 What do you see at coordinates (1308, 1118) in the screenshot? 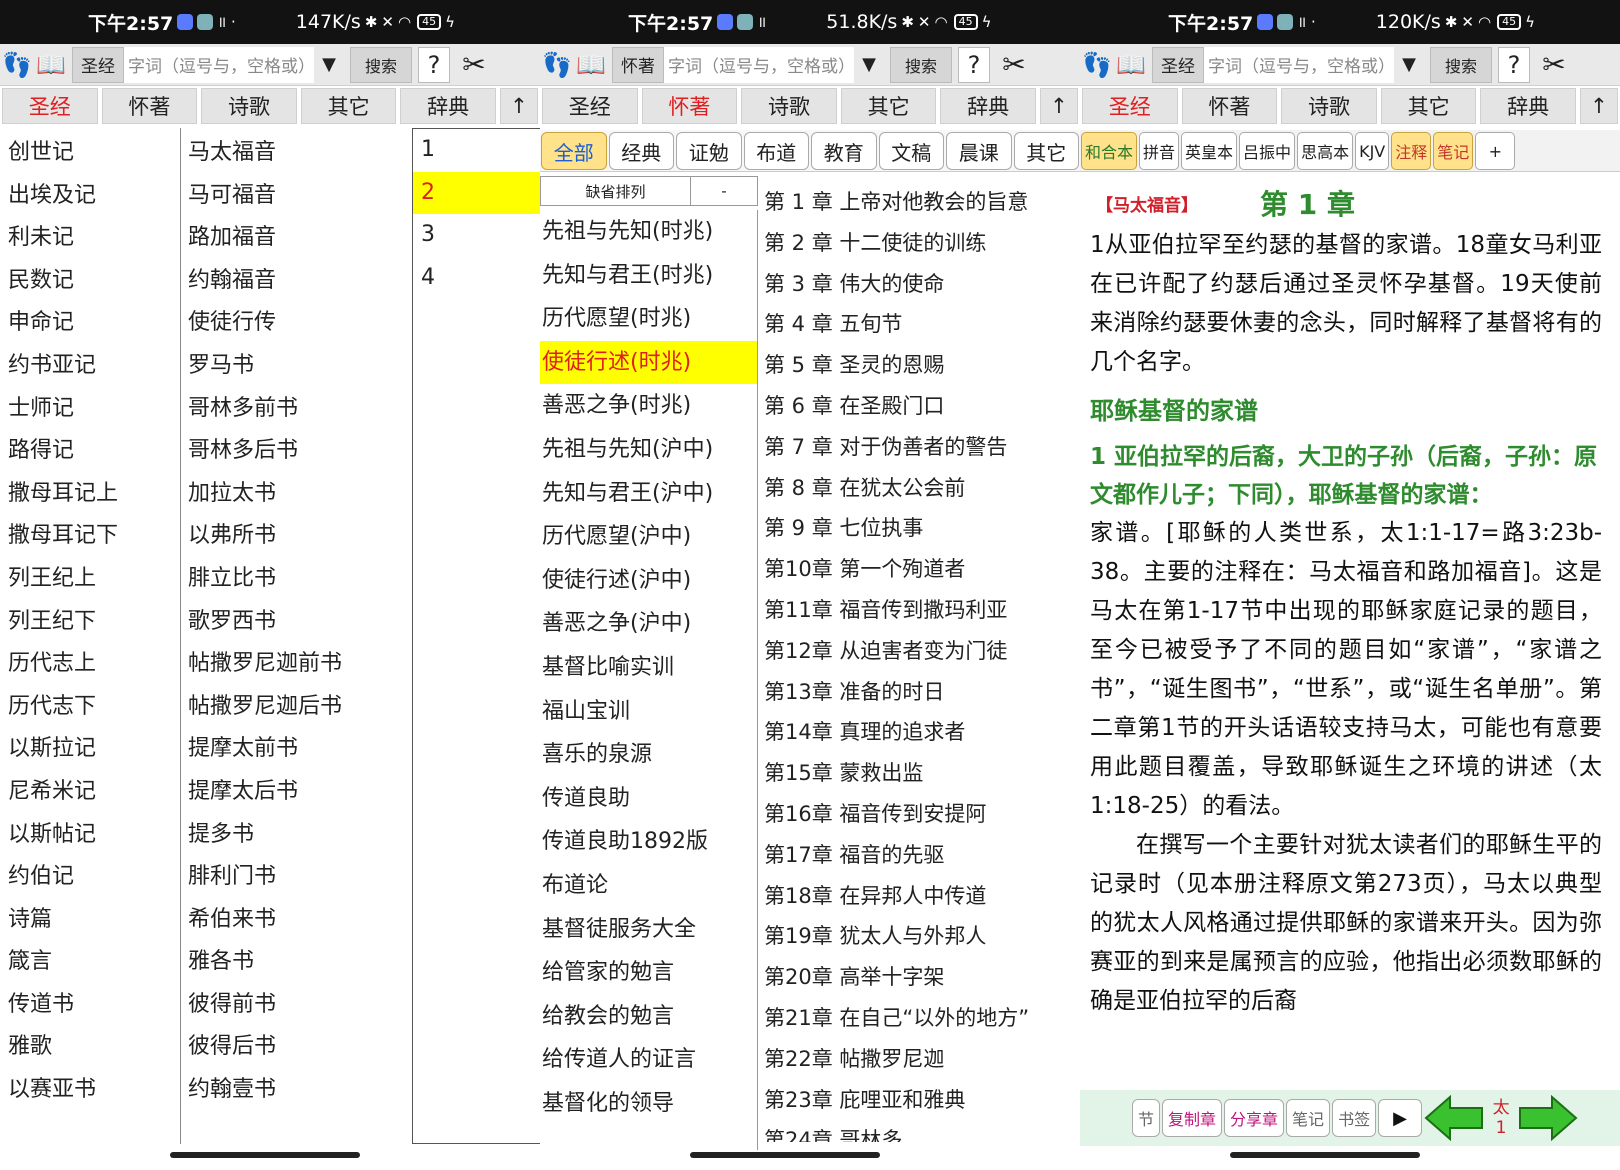
I see `notes-button: 笔记` at bounding box center [1308, 1118].